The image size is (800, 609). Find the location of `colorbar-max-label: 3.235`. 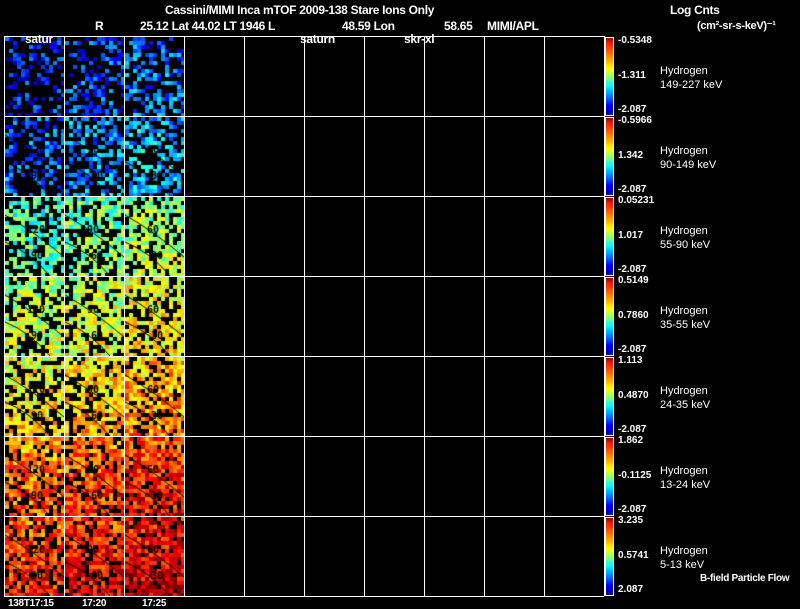

colorbar-max-label: 3.235 is located at coordinates (631, 520).